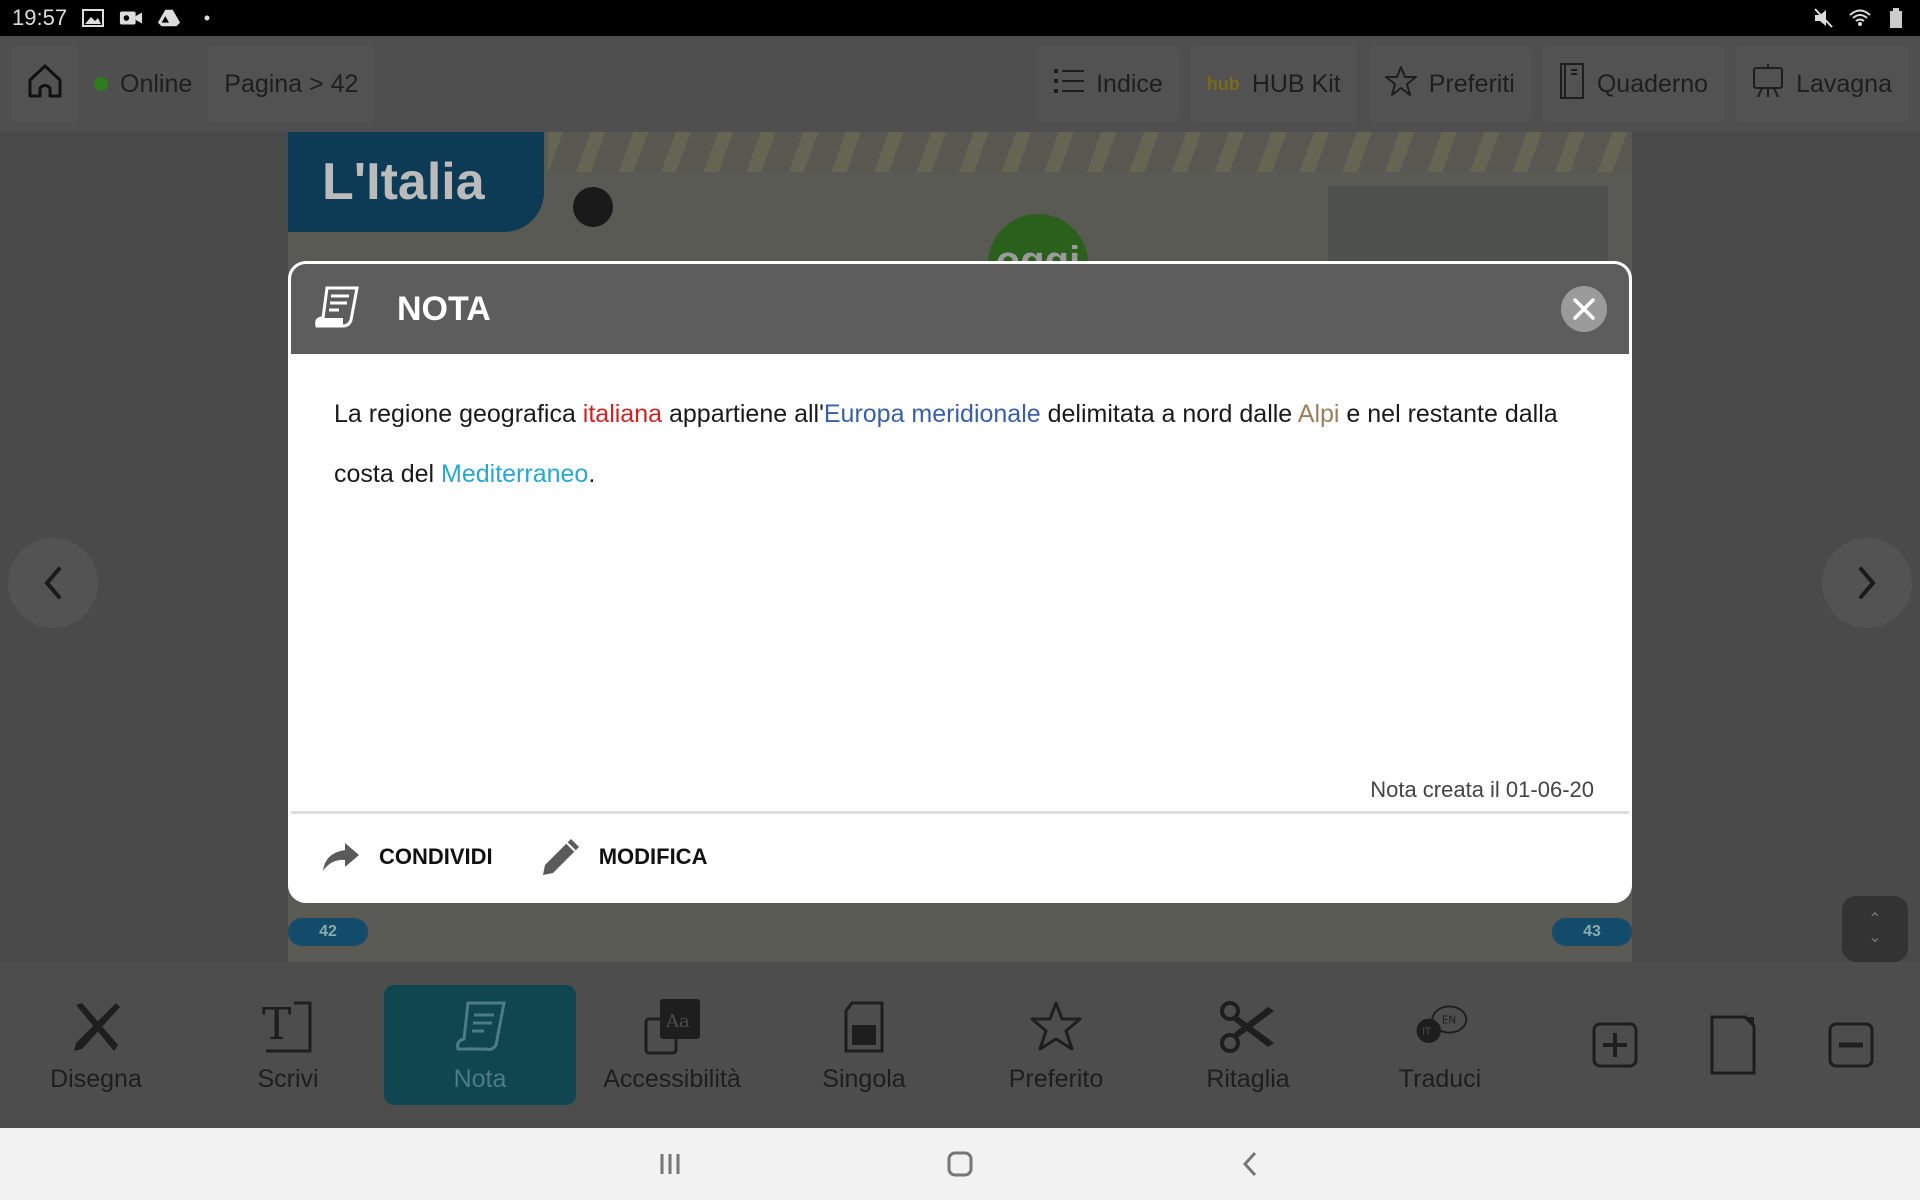 Image resolution: width=1920 pixels, height=1200 pixels. I want to click on page-number-right: 43, so click(1592, 932).